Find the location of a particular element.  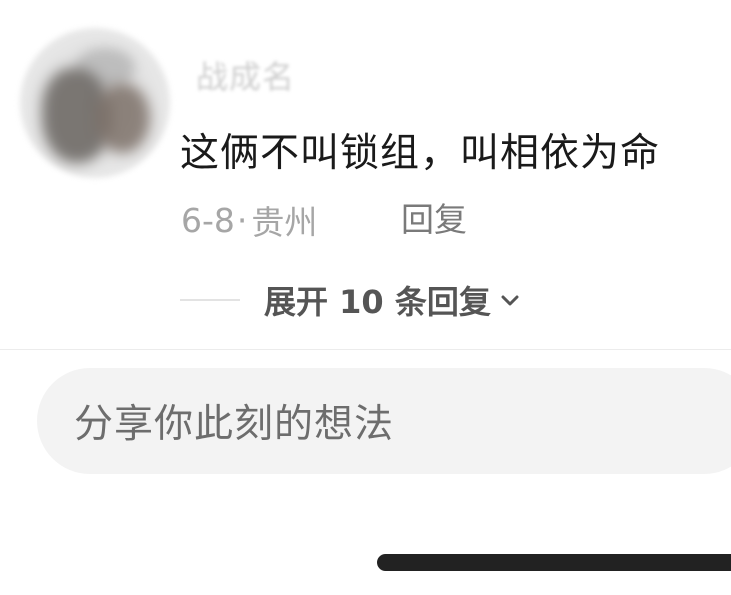

comment-text: 这俩不叫锁组，叫相依为命 is located at coordinates (420, 153).